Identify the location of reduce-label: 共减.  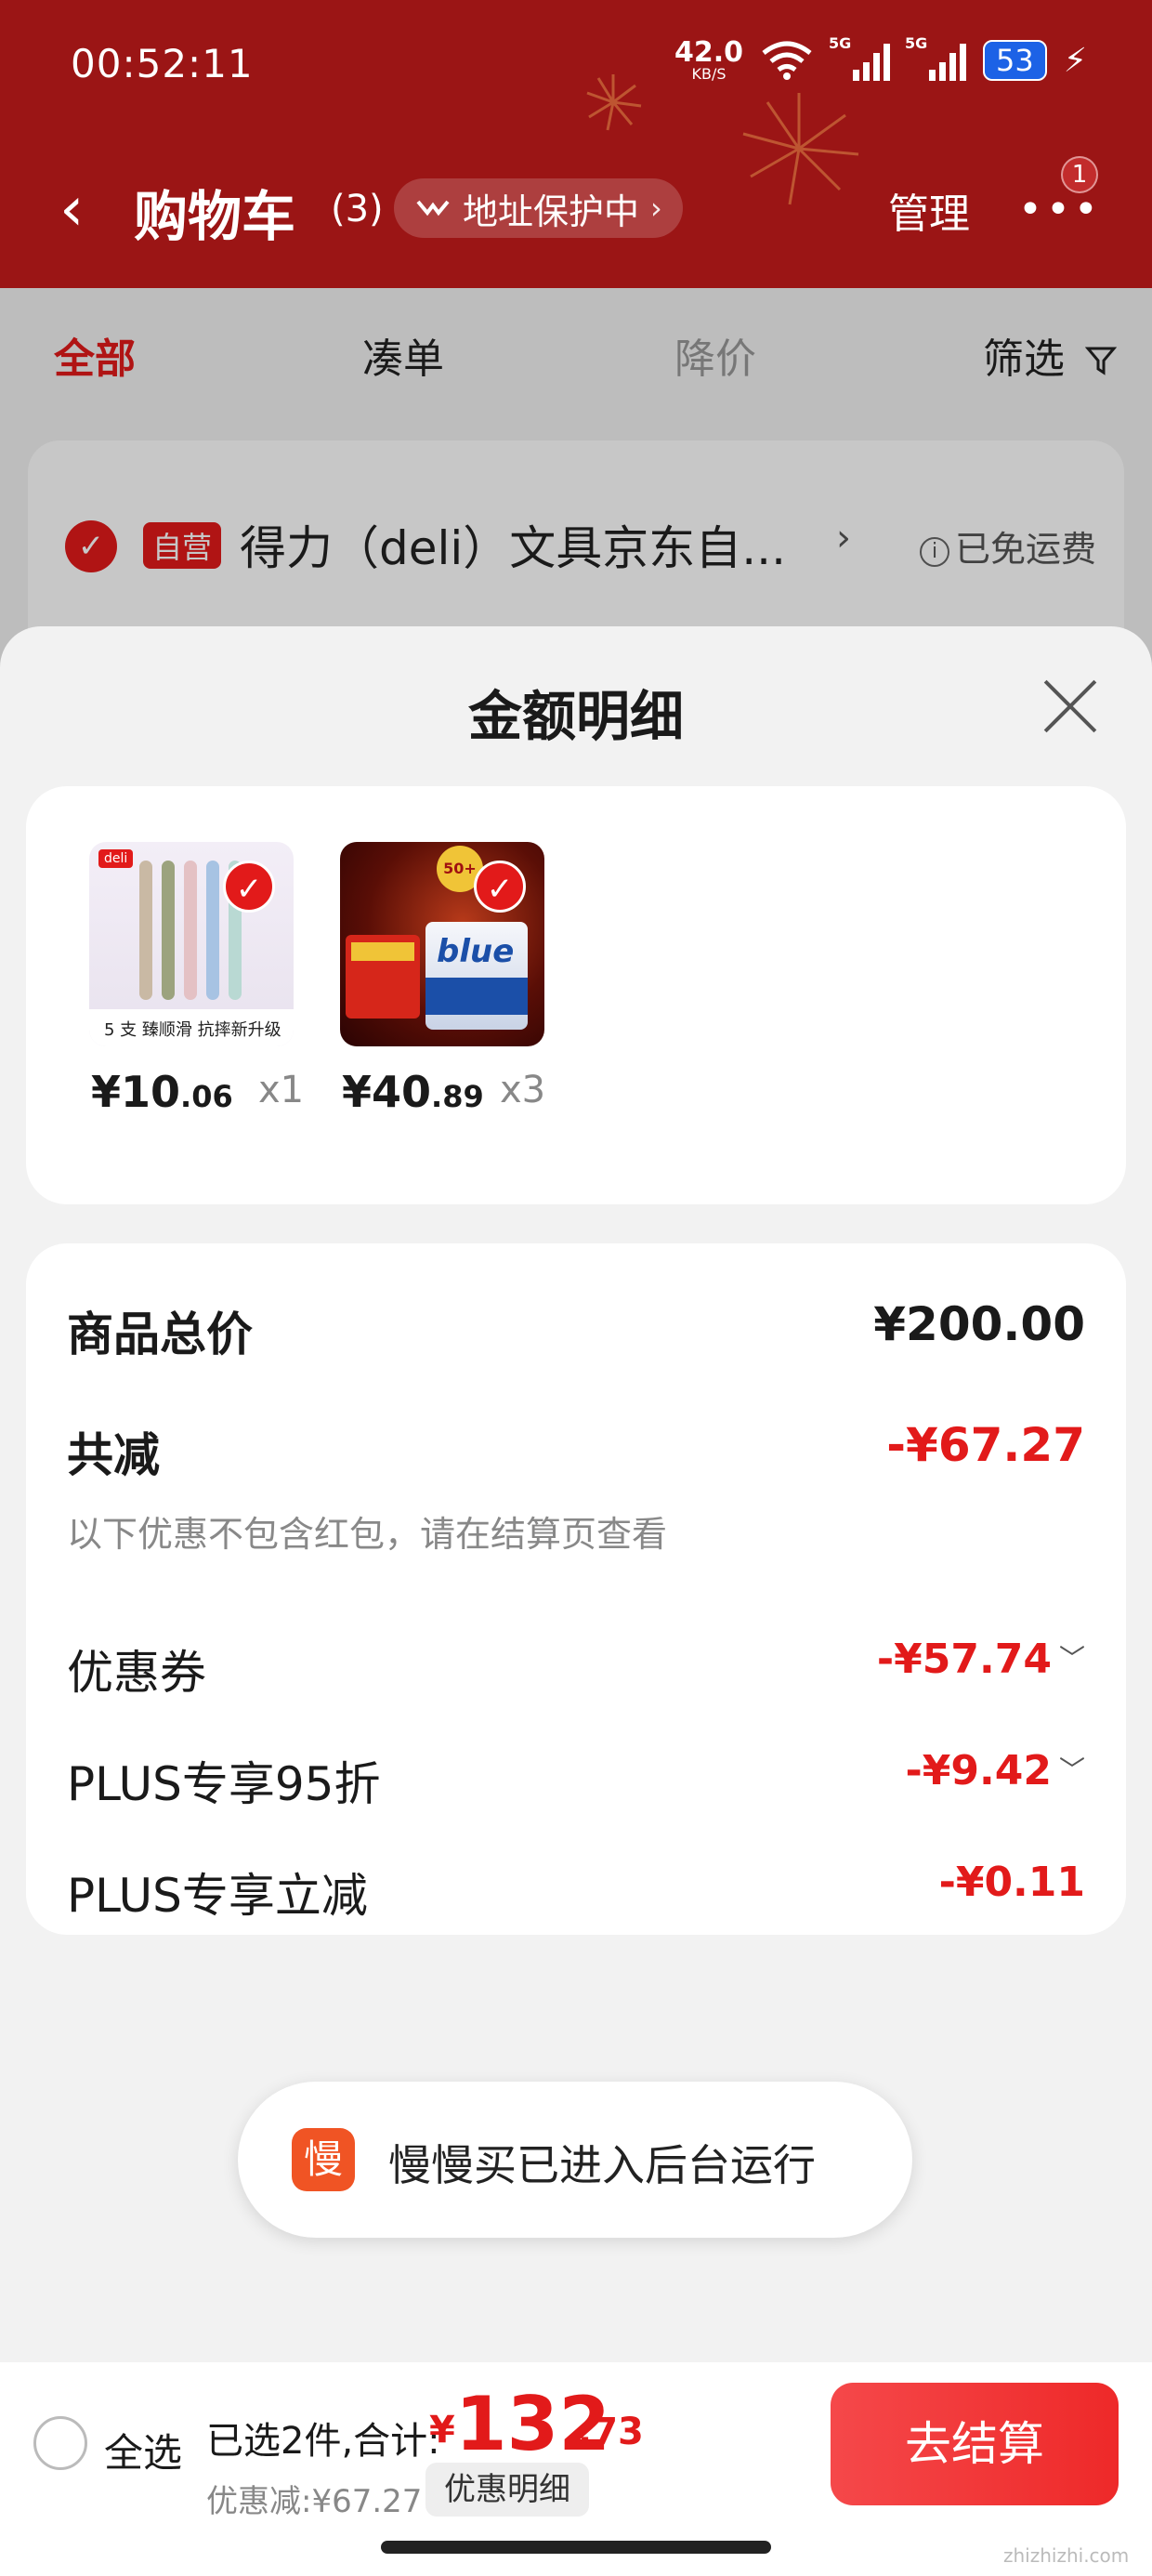
(113, 1455).